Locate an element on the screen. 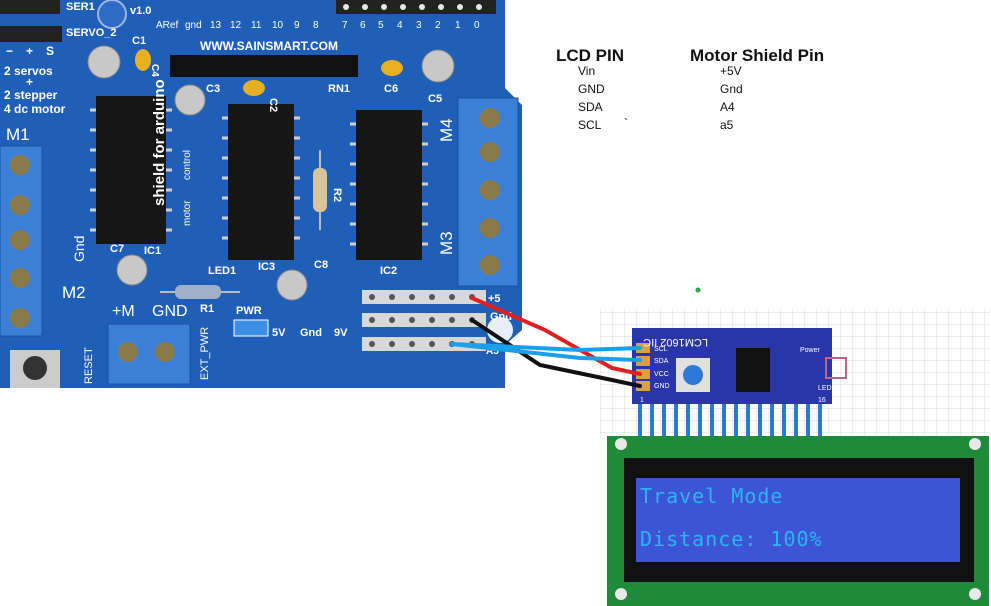 The width and height of the screenshot is (991, 606). label-servo-pin-minus: − is located at coordinates (9, 51).